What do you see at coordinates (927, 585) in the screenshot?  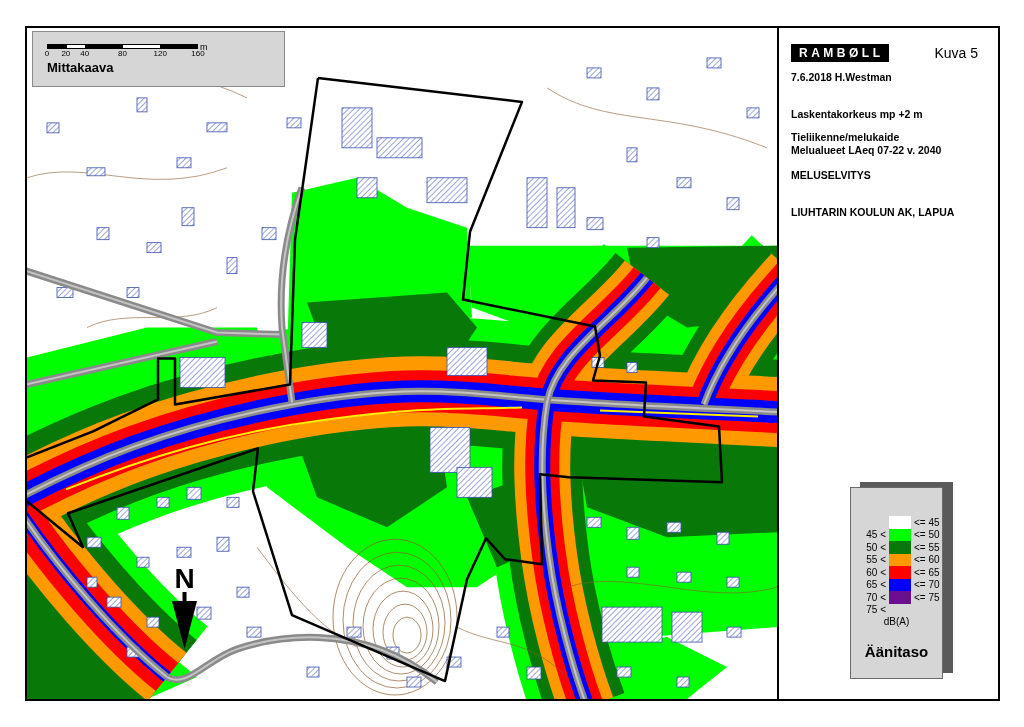 I see `range-label: <= 70` at bounding box center [927, 585].